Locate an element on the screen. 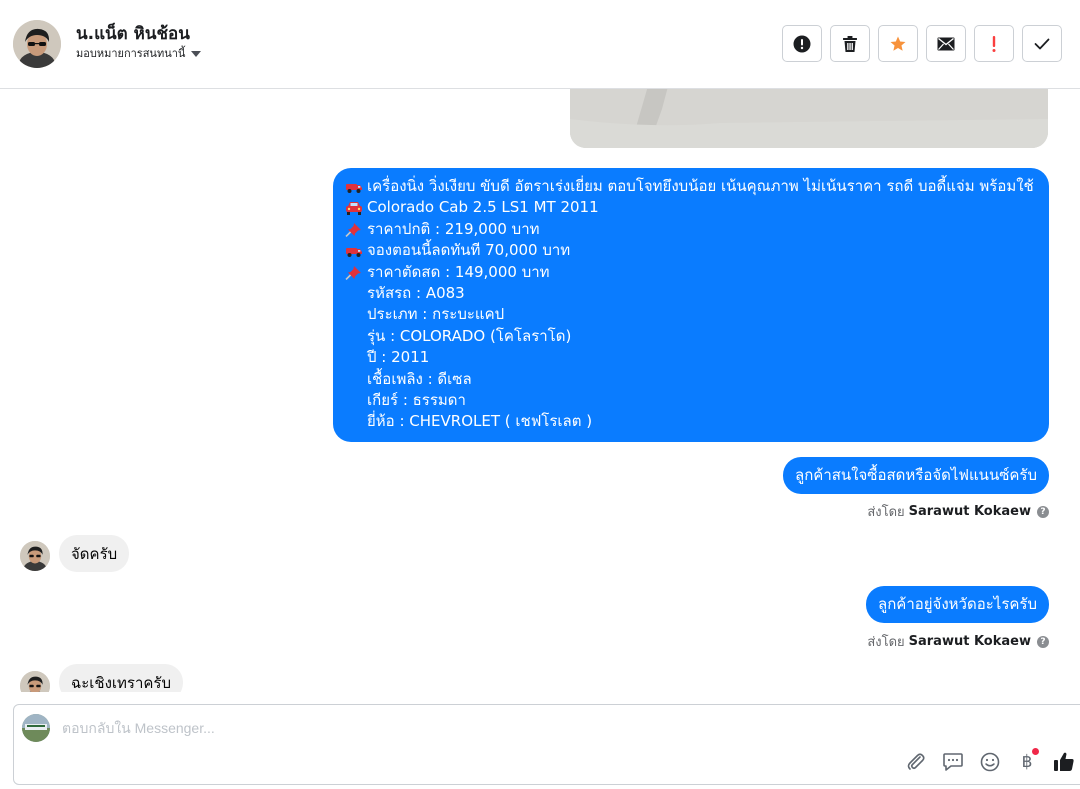  page-avatar is located at coordinates (36, 728).